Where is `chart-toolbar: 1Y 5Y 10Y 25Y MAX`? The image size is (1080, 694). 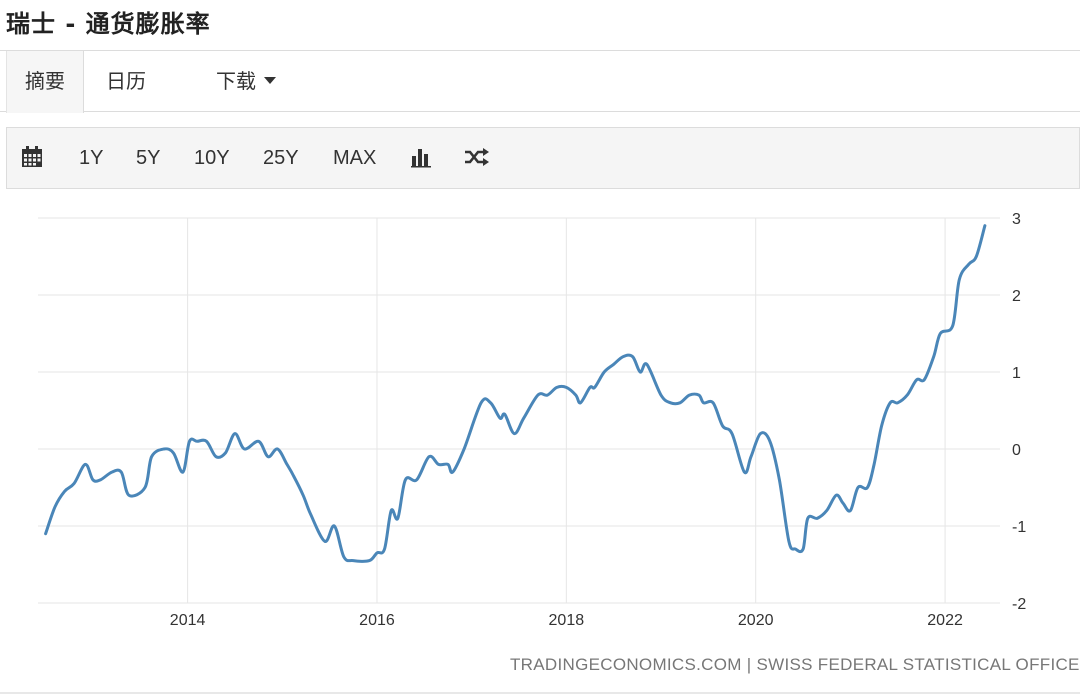
chart-toolbar: 1Y 5Y 10Y 25Y MAX is located at coordinates (543, 158).